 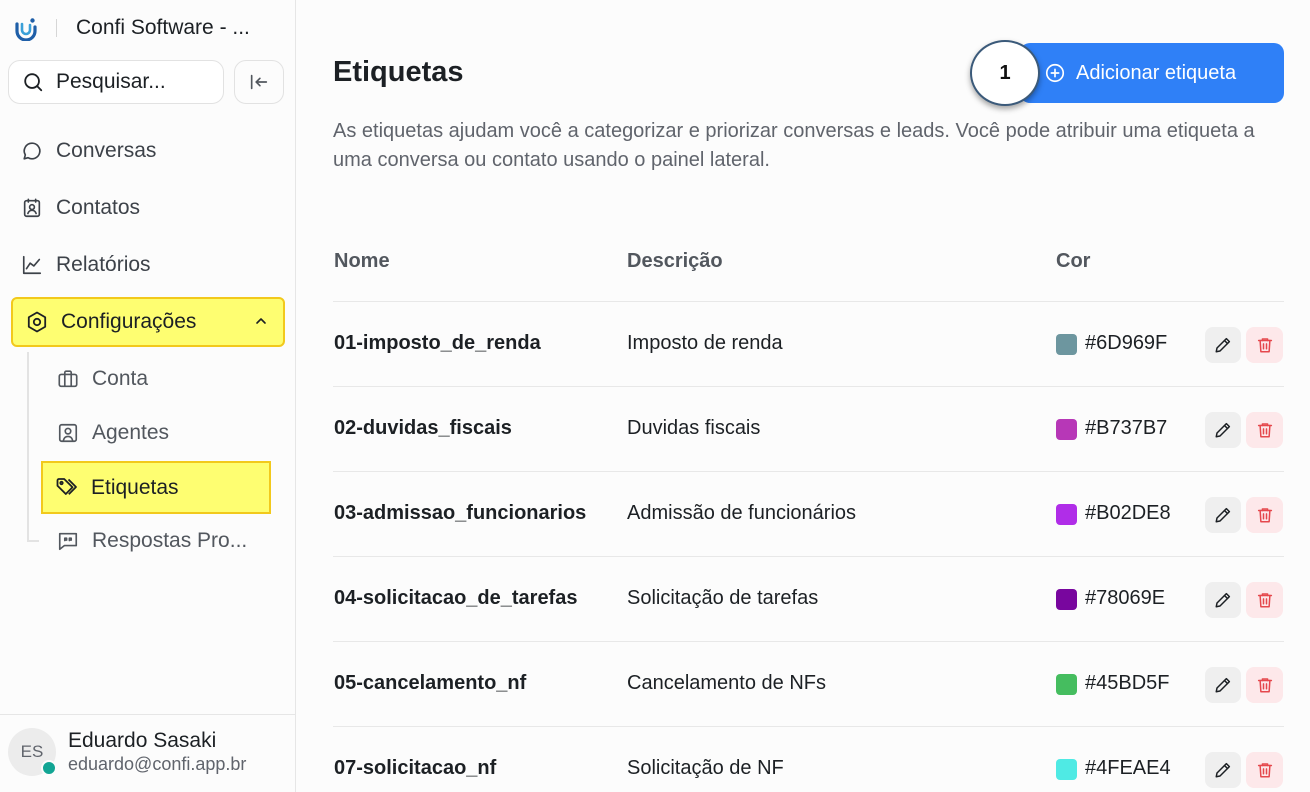 What do you see at coordinates (1128, 768) in the screenshot?
I see `label-color-code: #4FEAE4` at bounding box center [1128, 768].